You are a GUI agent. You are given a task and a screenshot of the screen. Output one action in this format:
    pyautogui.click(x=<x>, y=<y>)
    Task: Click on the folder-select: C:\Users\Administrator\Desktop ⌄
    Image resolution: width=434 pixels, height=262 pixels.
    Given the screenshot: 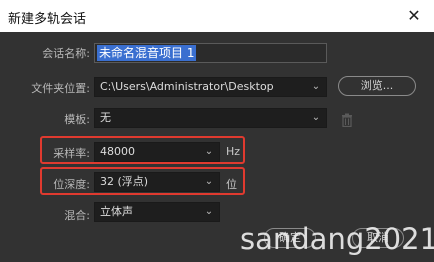 What is the action you would take?
    pyautogui.click(x=210, y=87)
    